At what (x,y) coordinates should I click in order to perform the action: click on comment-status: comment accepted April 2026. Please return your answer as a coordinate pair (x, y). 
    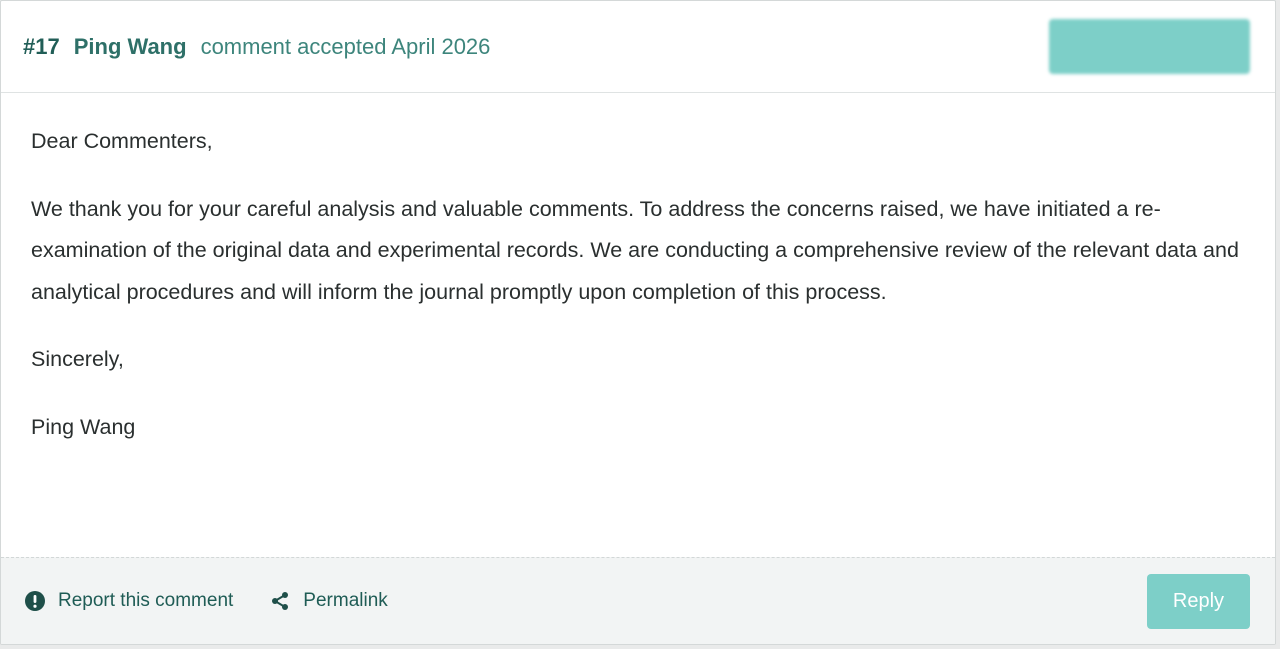
    Looking at the image, I should click on (345, 46).